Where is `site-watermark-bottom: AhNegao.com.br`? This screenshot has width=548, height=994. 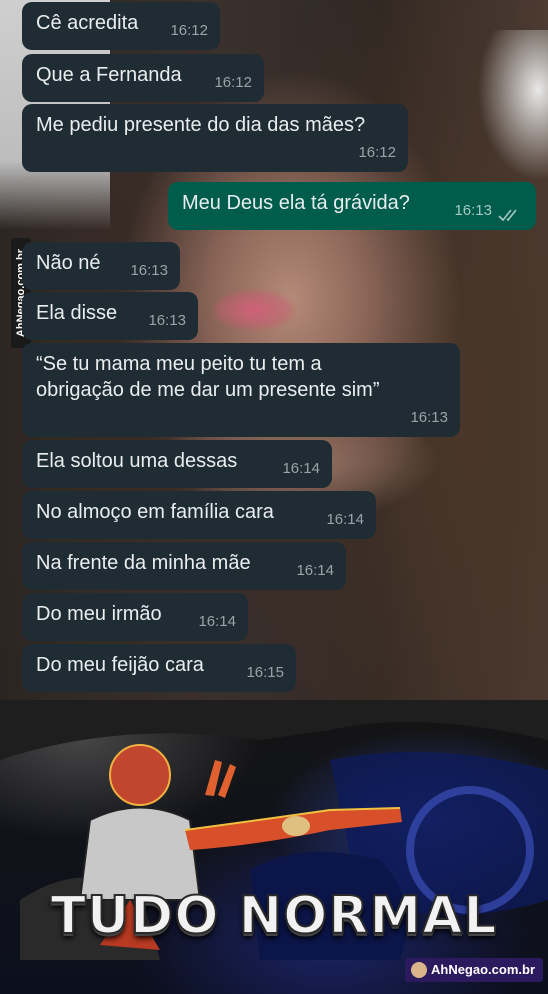
site-watermark-bottom: AhNegao.com.br is located at coordinates (473, 970).